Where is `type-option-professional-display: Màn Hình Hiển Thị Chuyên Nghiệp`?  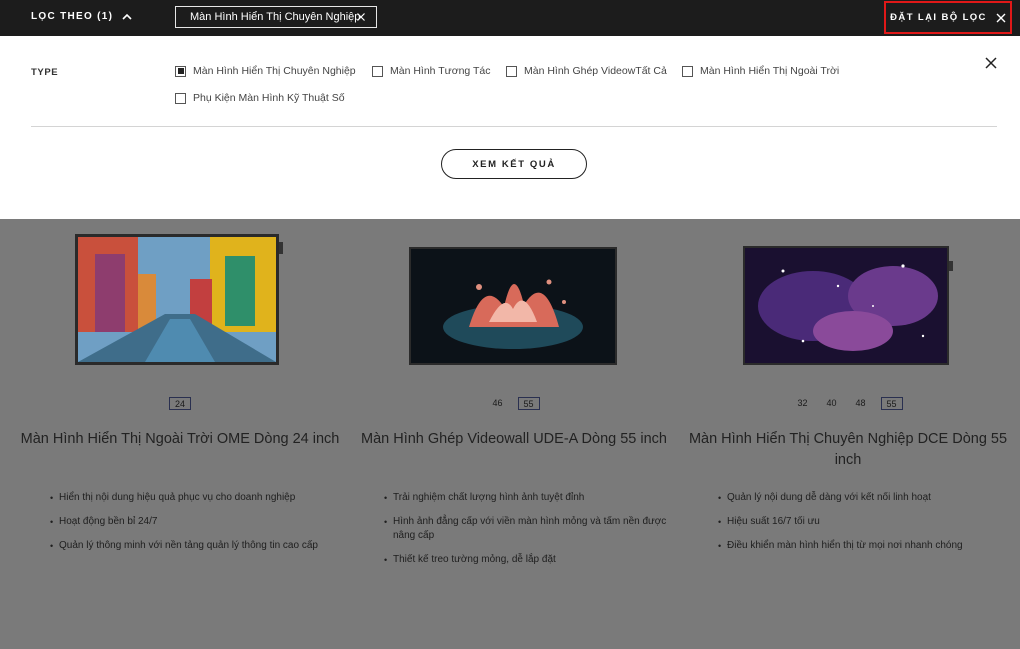 type-option-professional-display: Màn Hình Hiển Thị Chuyên Nghiệp is located at coordinates (265, 71).